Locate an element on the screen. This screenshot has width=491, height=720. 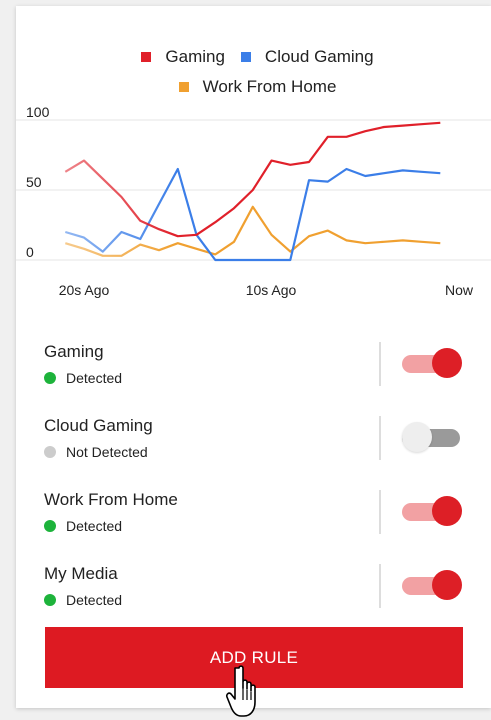
series-line-cloud-gaming is located at coordinates (252, 214).